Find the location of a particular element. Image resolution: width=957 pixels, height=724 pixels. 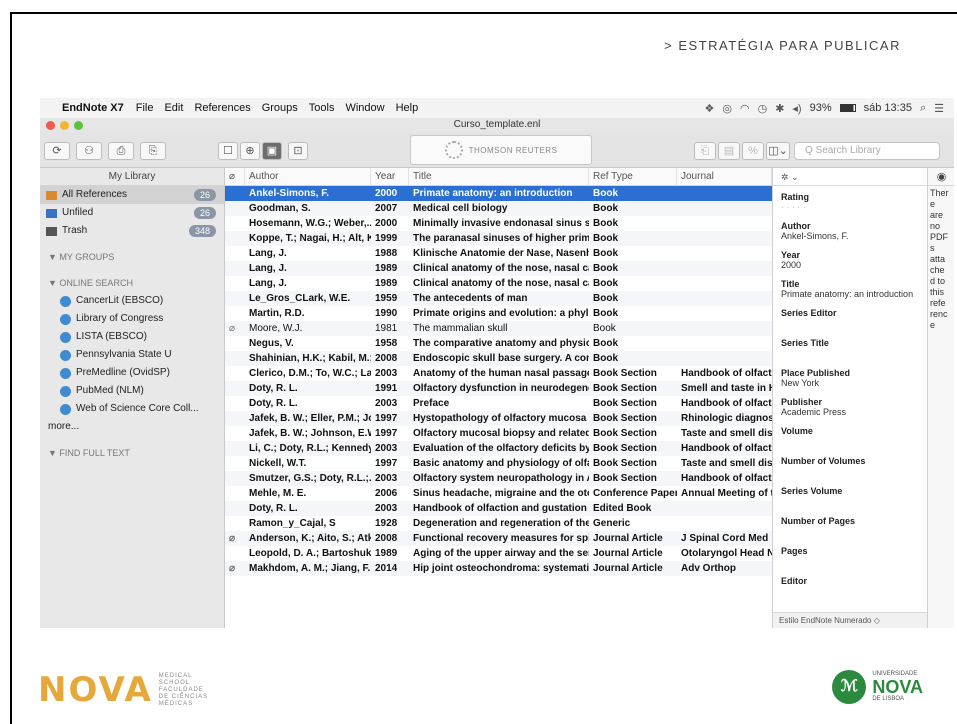

clock-icon: ◷ is located at coordinates (763, 108).